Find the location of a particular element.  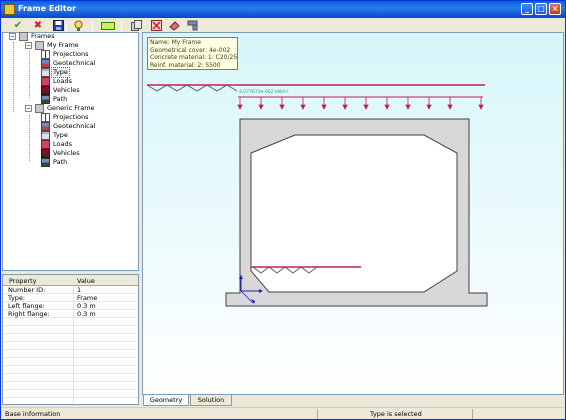

app-icon is located at coordinates (9, 9).